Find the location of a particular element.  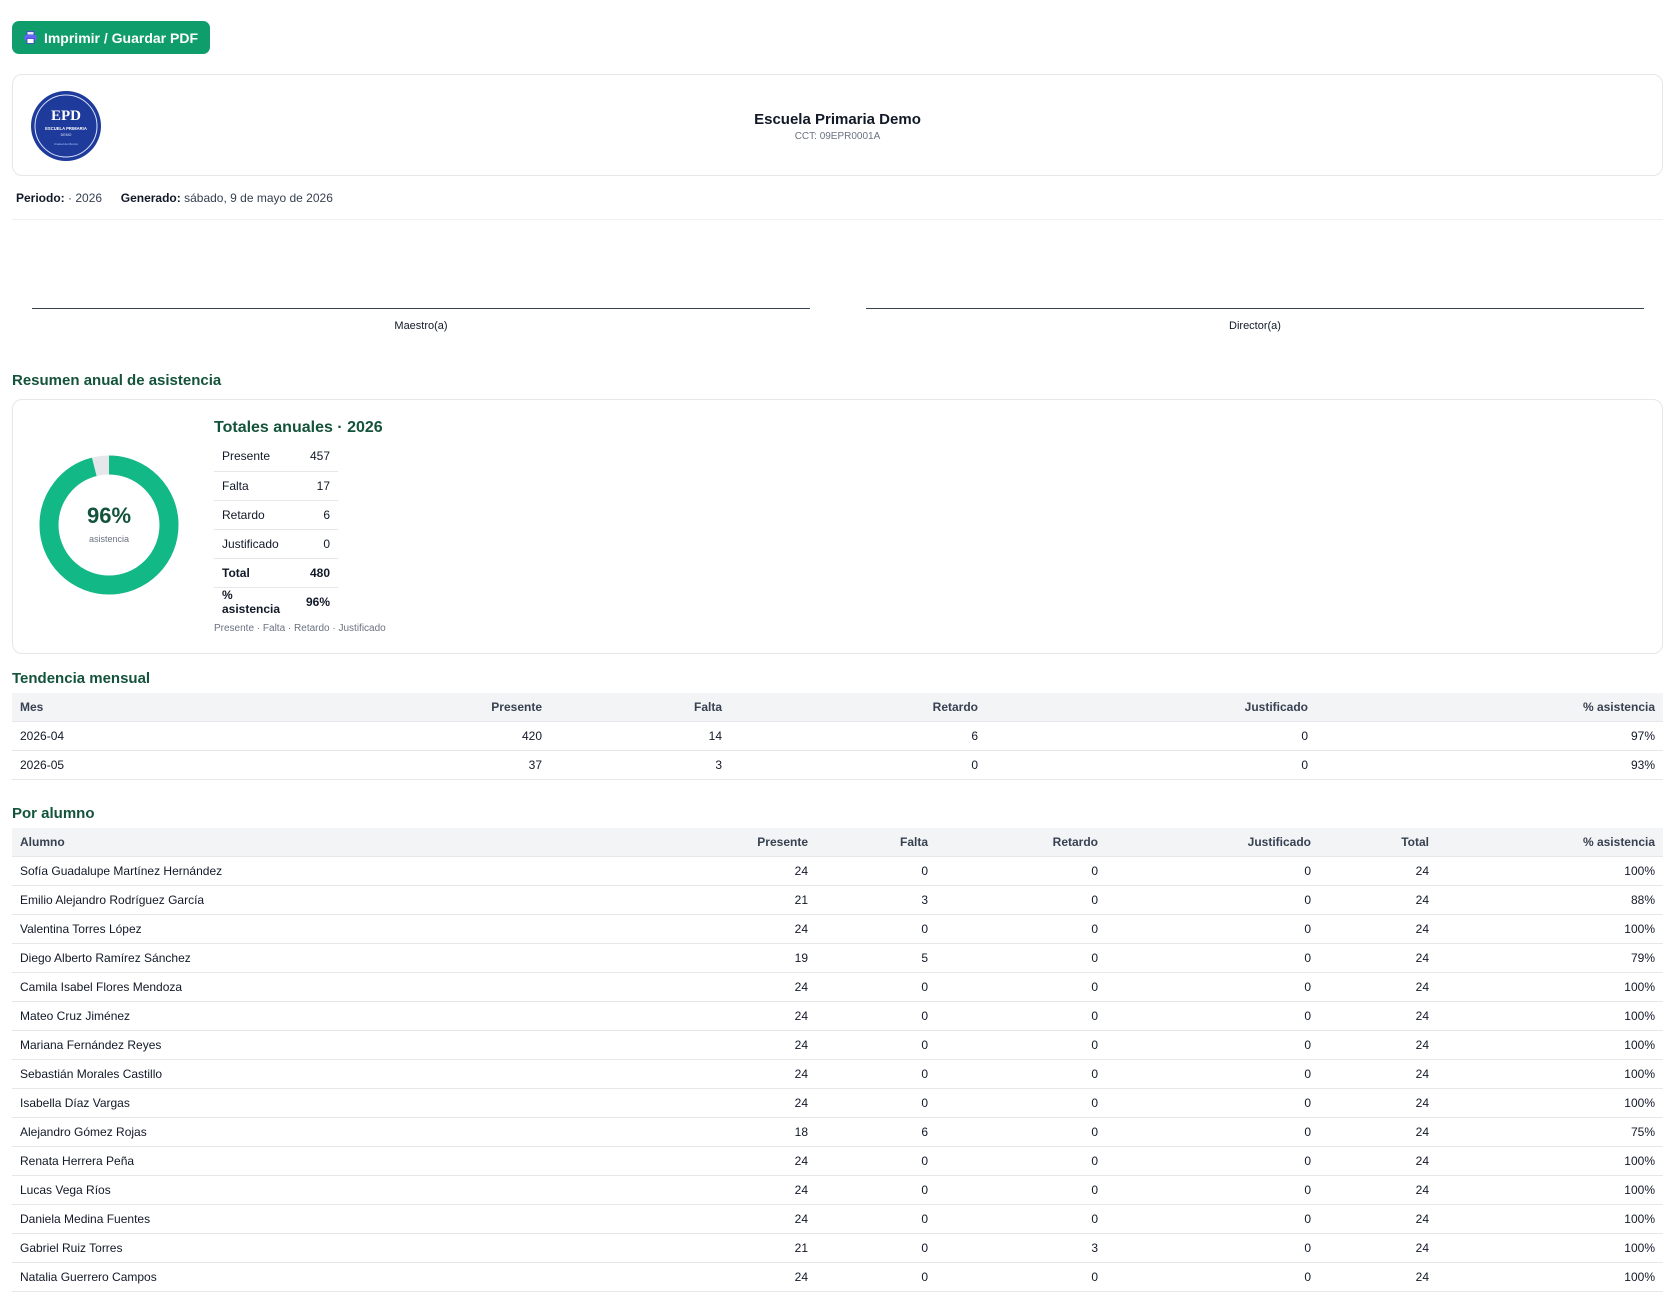

annual-totals-title: Totales anuales · 2026 is located at coordinates (298, 427).